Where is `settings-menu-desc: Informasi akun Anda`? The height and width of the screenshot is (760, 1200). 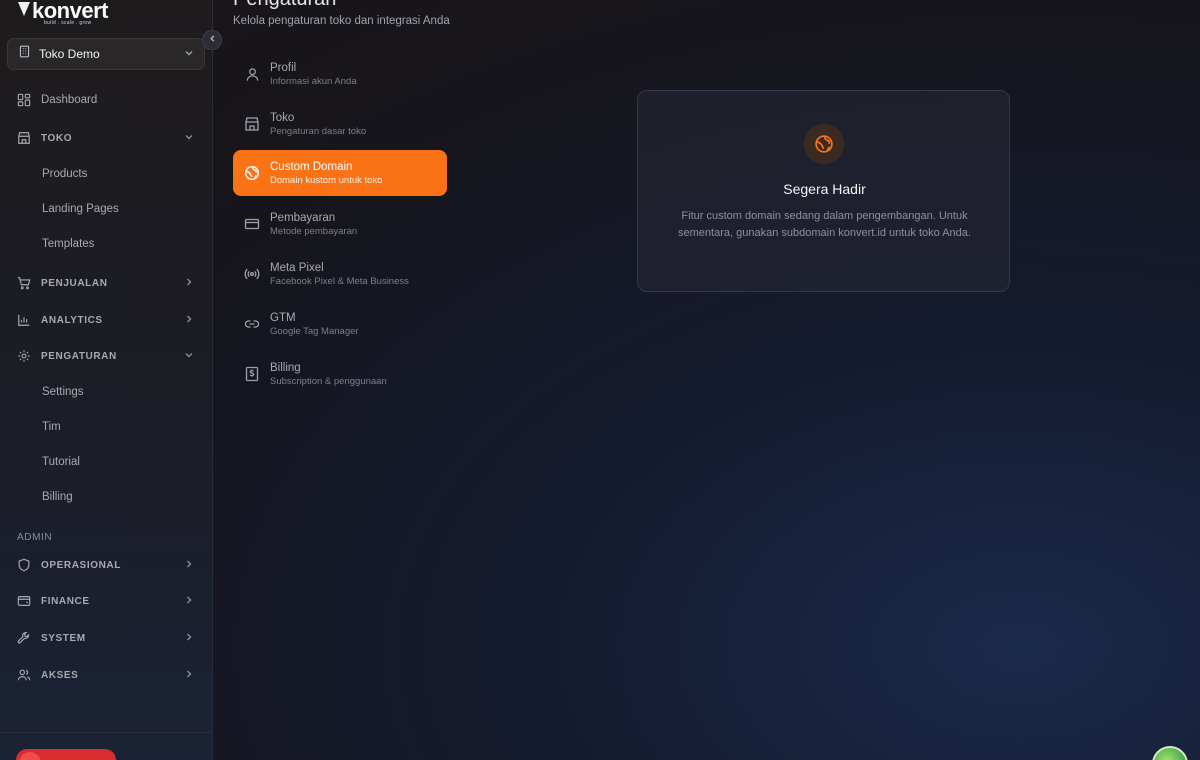 settings-menu-desc: Informasi akun Anda is located at coordinates (313, 81).